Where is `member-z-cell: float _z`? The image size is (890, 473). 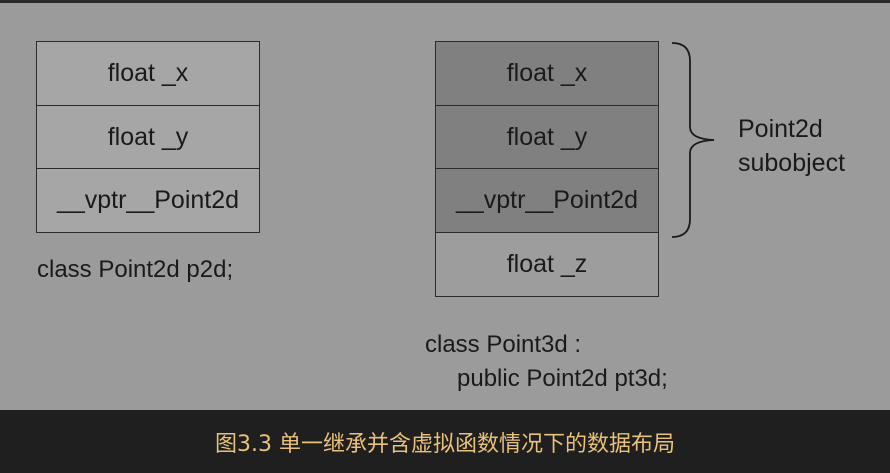
member-z-cell: float _z is located at coordinates (547, 264).